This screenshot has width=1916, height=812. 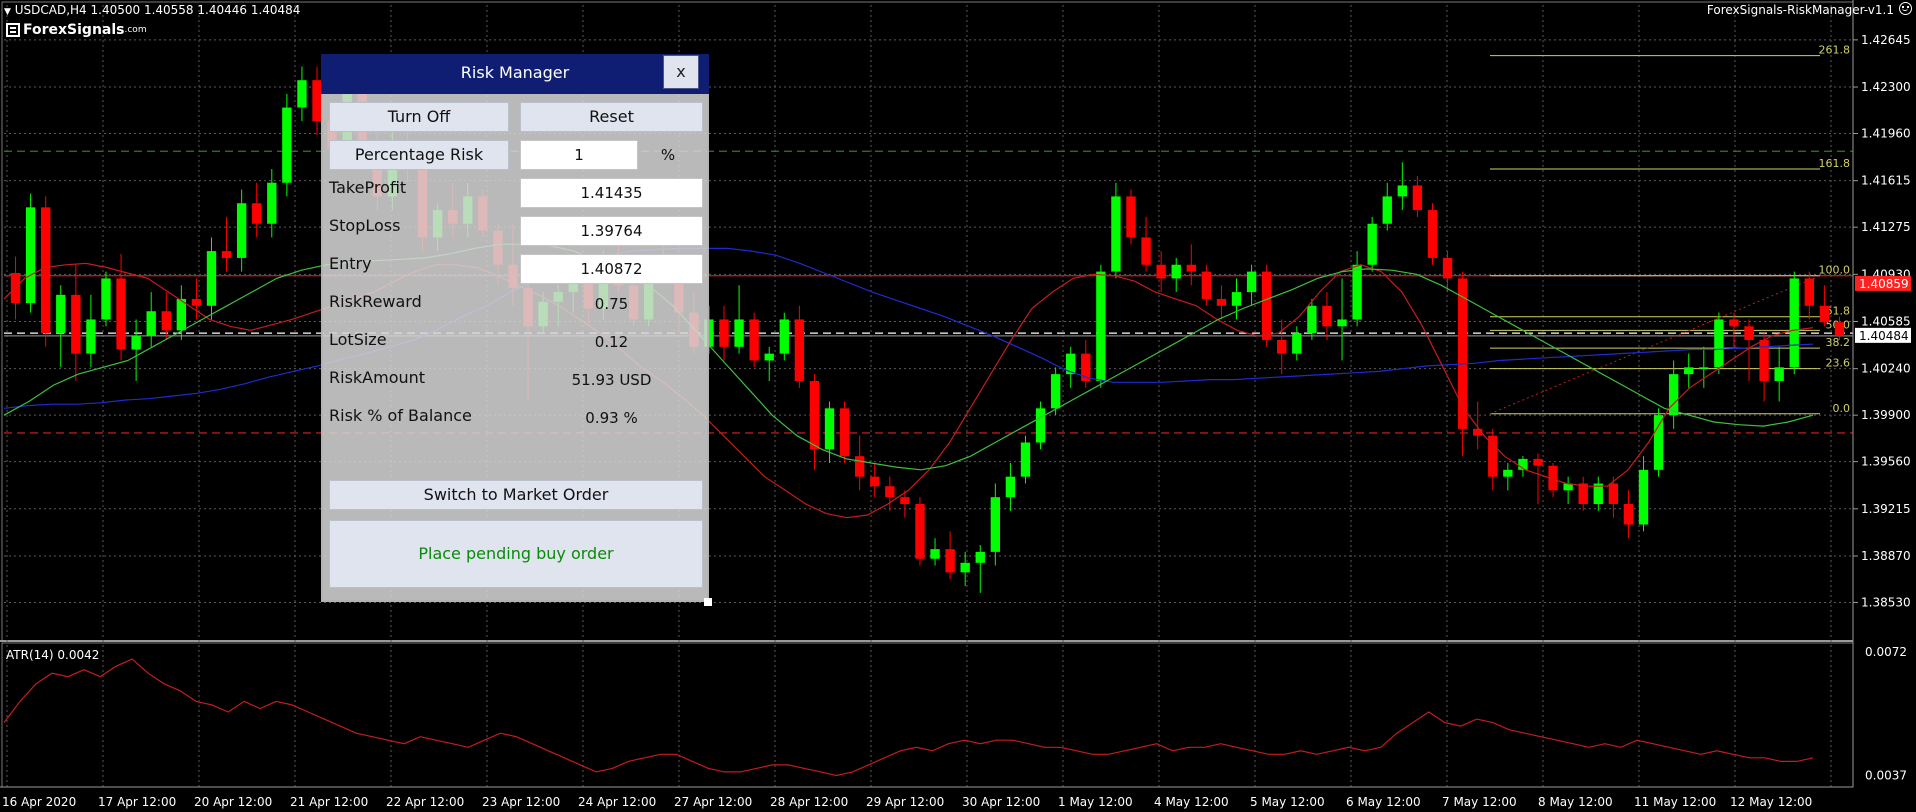 What do you see at coordinates (400, 415) in the screenshot?
I see `risk-pct-balance-label: Risk % of Balance` at bounding box center [400, 415].